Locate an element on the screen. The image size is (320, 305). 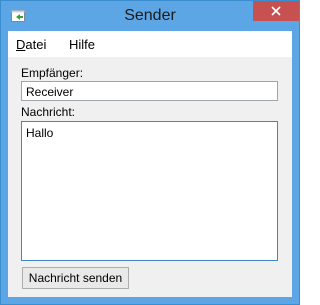
menu-bar: Datei Hilfe is located at coordinates (150, 44).